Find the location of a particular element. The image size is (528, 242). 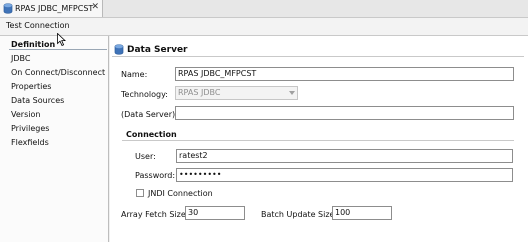

technology-value: RPAS JDBC is located at coordinates (199, 92).